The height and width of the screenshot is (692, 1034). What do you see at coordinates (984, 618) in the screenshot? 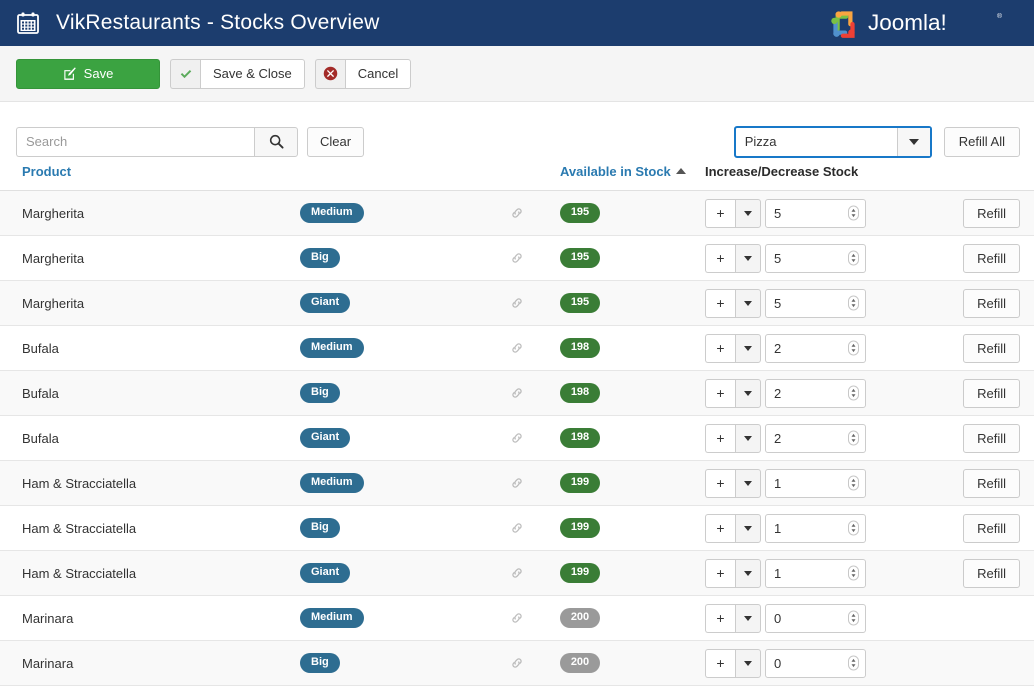
I see `cell-action` at bounding box center [984, 618].